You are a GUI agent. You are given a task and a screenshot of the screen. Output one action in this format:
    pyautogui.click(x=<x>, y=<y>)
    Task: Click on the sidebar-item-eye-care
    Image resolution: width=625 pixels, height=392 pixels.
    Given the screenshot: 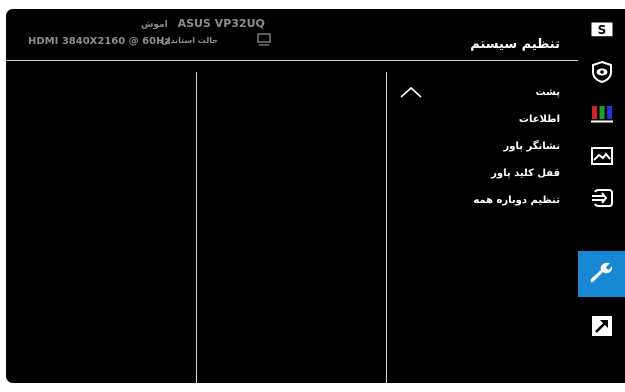 What is the action you would take?
    pyautogui.click(x=601, y=72)
    